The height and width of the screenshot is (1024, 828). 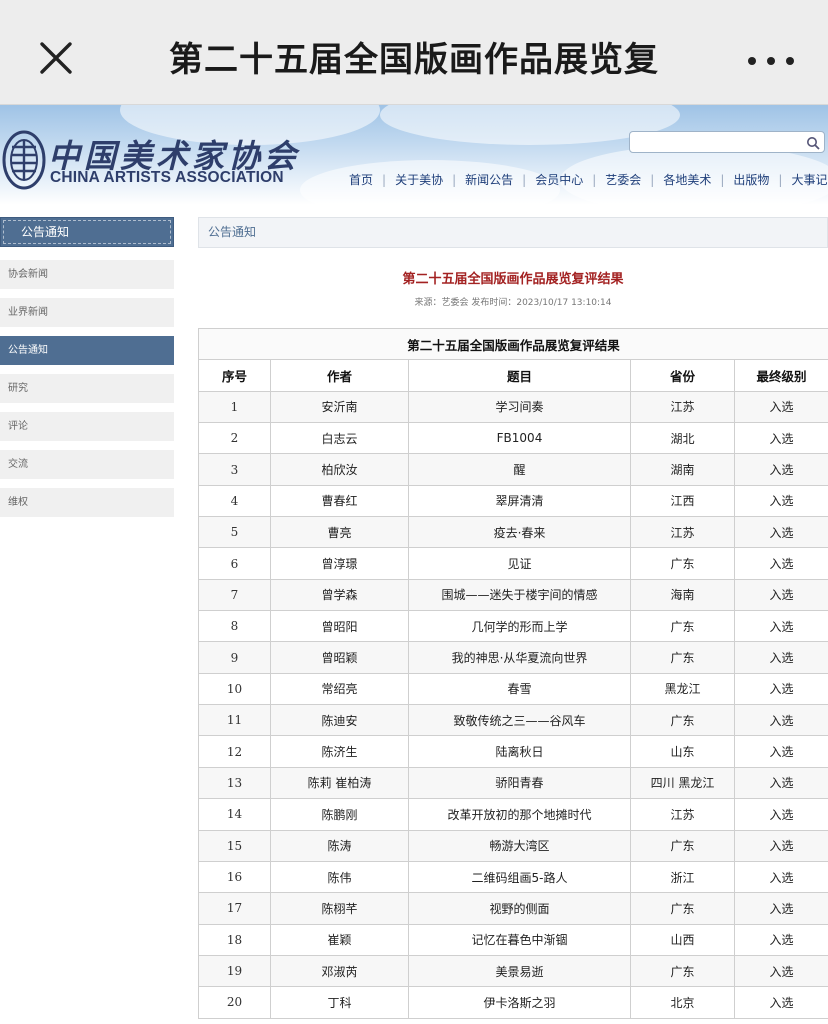 What do you see at coordinates (234, 626) in the screenshot?
I see `cell-index: 8` at bounding box center [234, 626].